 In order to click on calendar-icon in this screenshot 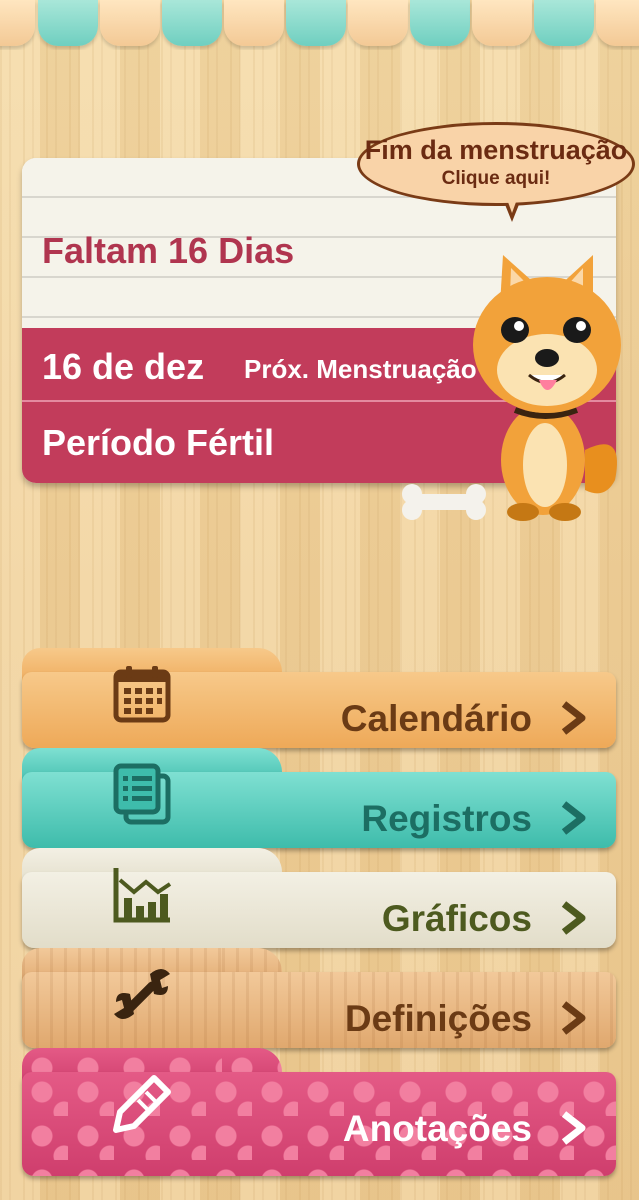, I will do `click(142, 694)`.